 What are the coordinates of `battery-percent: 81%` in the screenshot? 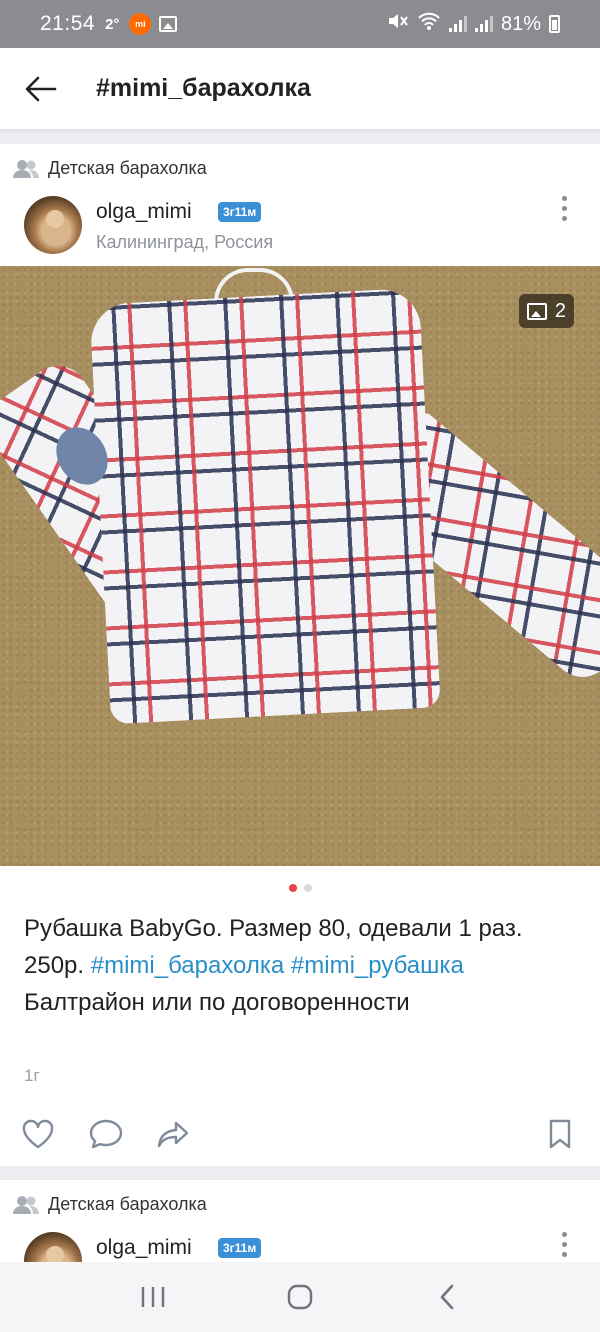 It's located at (520, 23).